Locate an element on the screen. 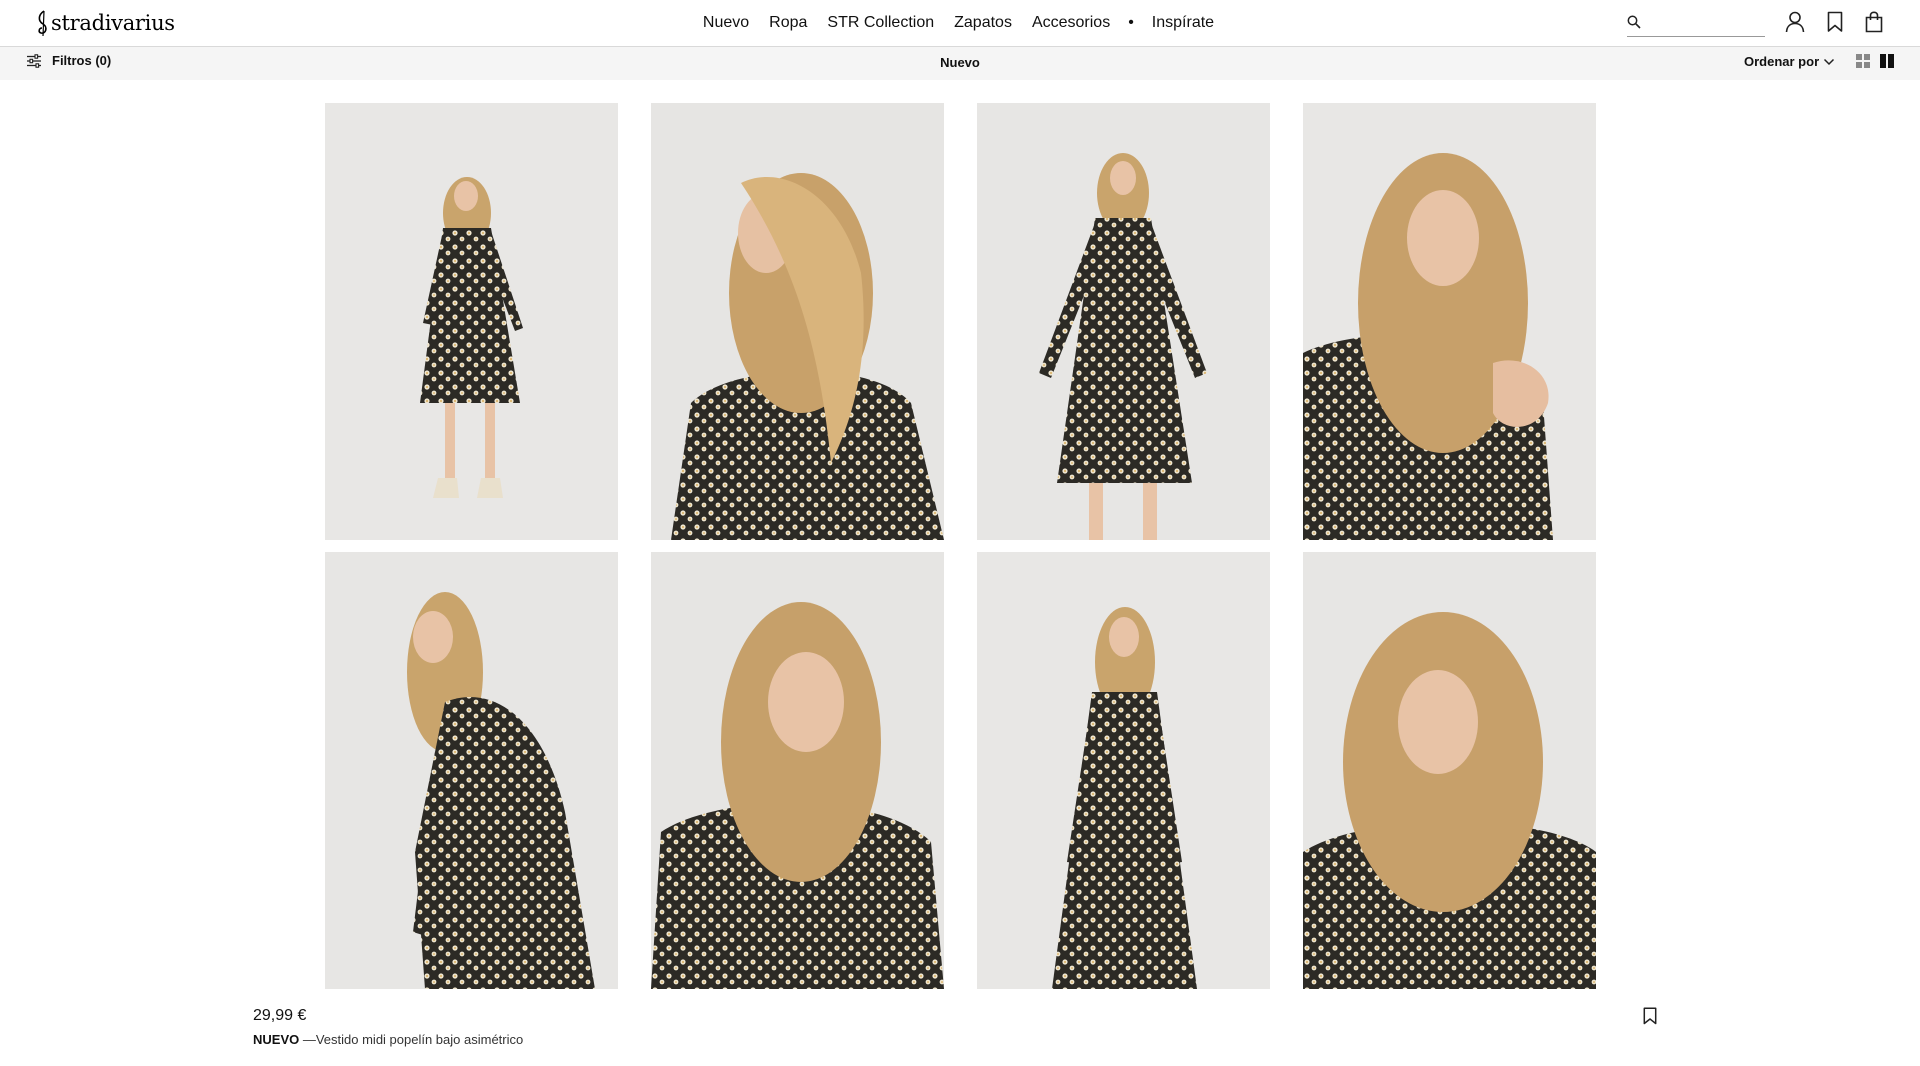  sort-label: Ordenar por is located at coordinates (1782, 61).